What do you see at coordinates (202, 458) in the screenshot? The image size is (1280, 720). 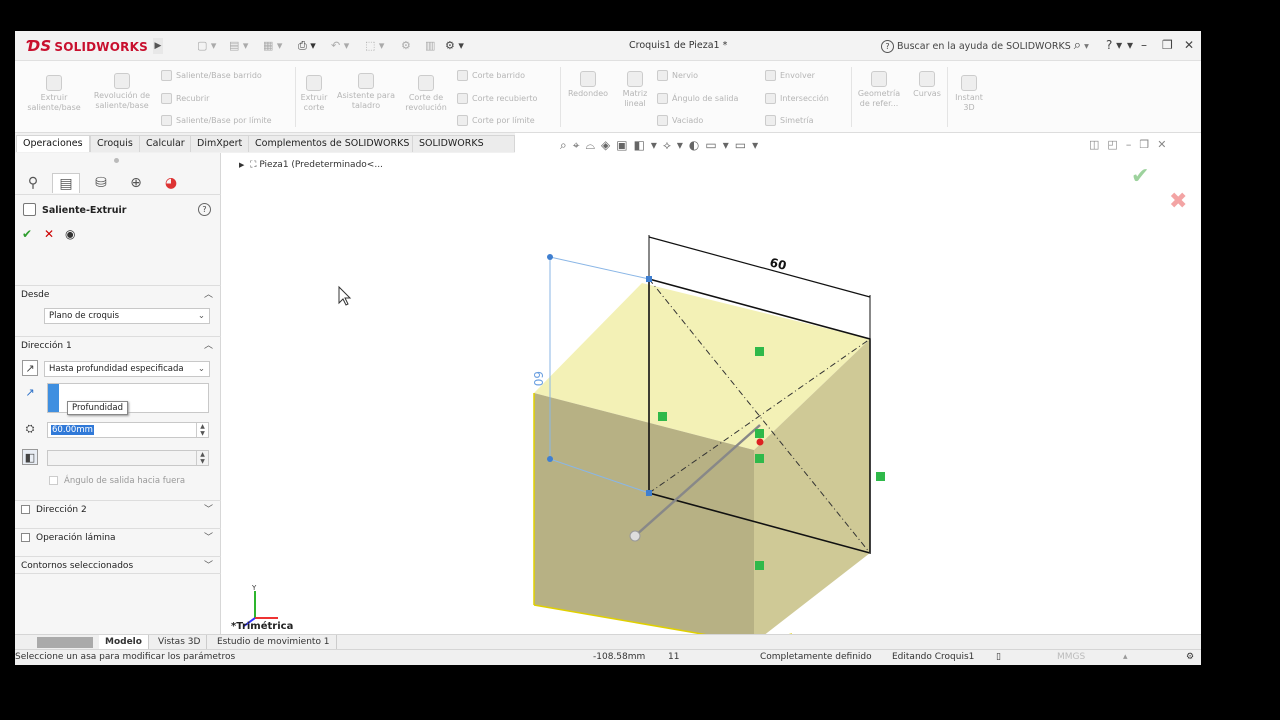 I see `draft-spin-icon: ▲ ▼` at bounding box center [202, 458].